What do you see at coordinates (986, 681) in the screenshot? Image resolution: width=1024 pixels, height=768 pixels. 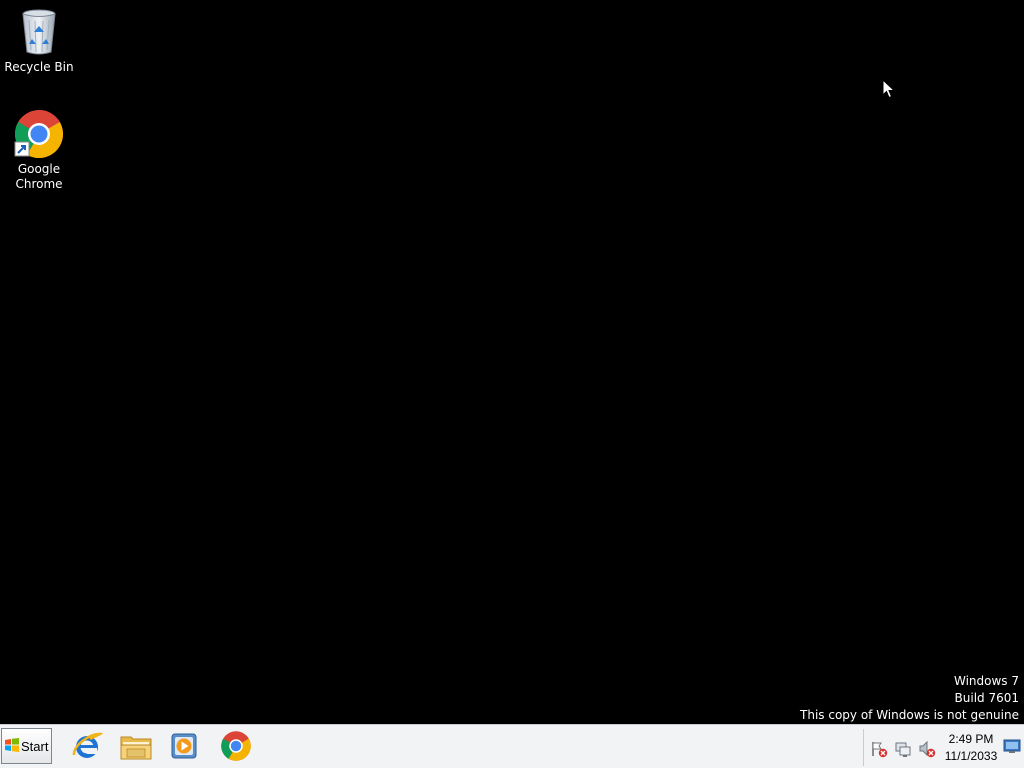 I see `watermark-os-name: Windows 7` at bounding box center [986, 681].